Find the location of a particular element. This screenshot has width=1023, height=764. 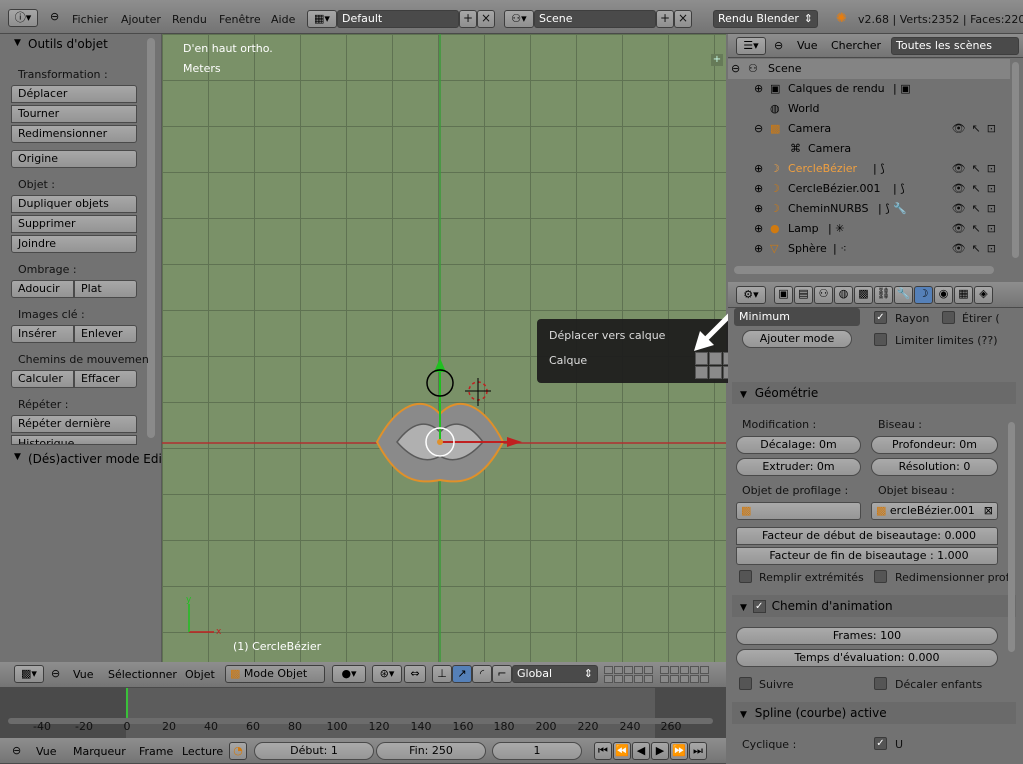

translate-arrow-icon: ↗ is located at coordinates (462, 674).